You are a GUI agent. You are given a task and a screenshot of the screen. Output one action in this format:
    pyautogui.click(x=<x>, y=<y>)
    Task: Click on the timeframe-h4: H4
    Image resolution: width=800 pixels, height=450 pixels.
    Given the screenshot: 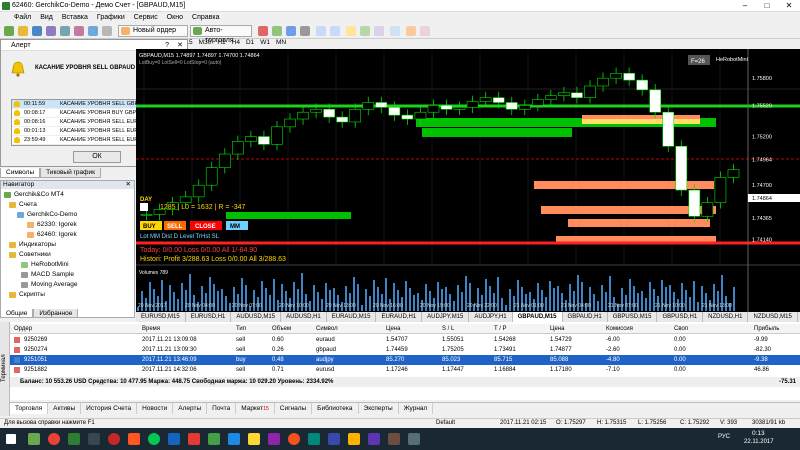 What is the action you would take?
    pyautogui.click(x=236, y=44)
    